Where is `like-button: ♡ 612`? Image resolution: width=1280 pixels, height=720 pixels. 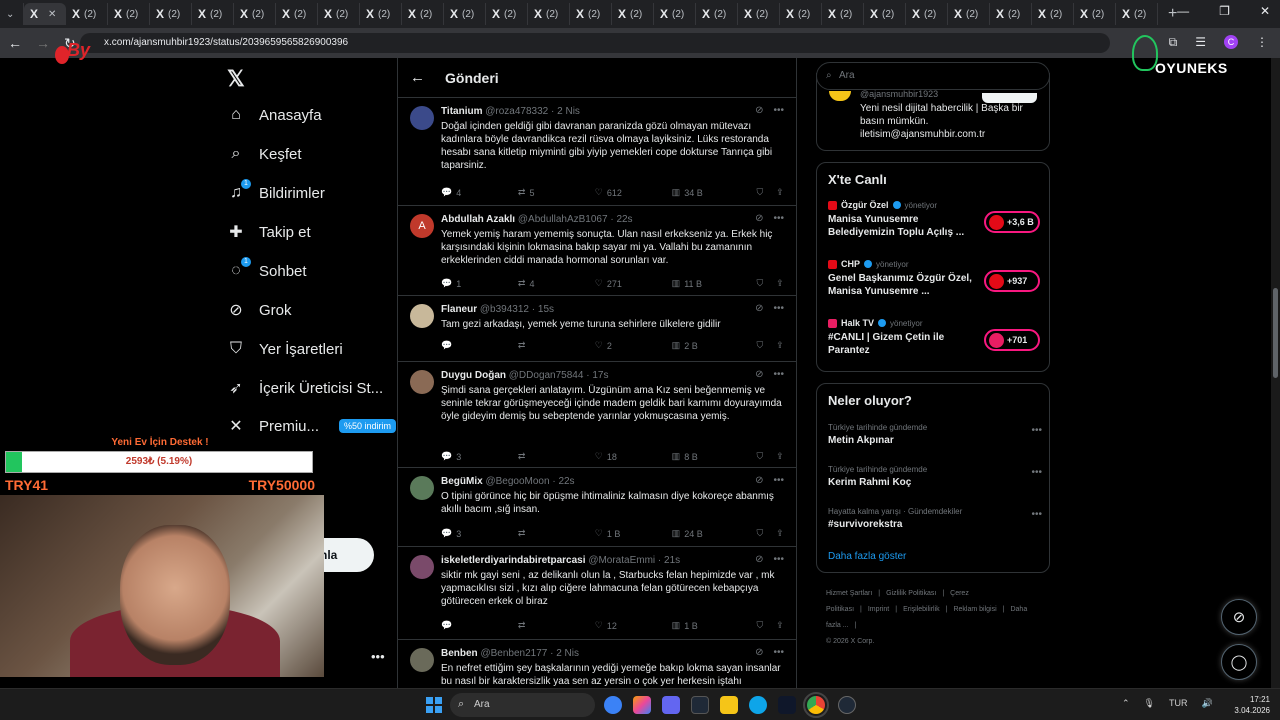
like-button: ♡ 612 is located at coordinates (633, 192).